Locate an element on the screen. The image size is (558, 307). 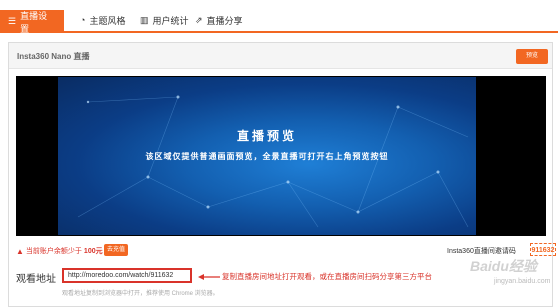
watch-url-field: http://moredoo.com/watch/911632 is located at coordinates (127, 275).